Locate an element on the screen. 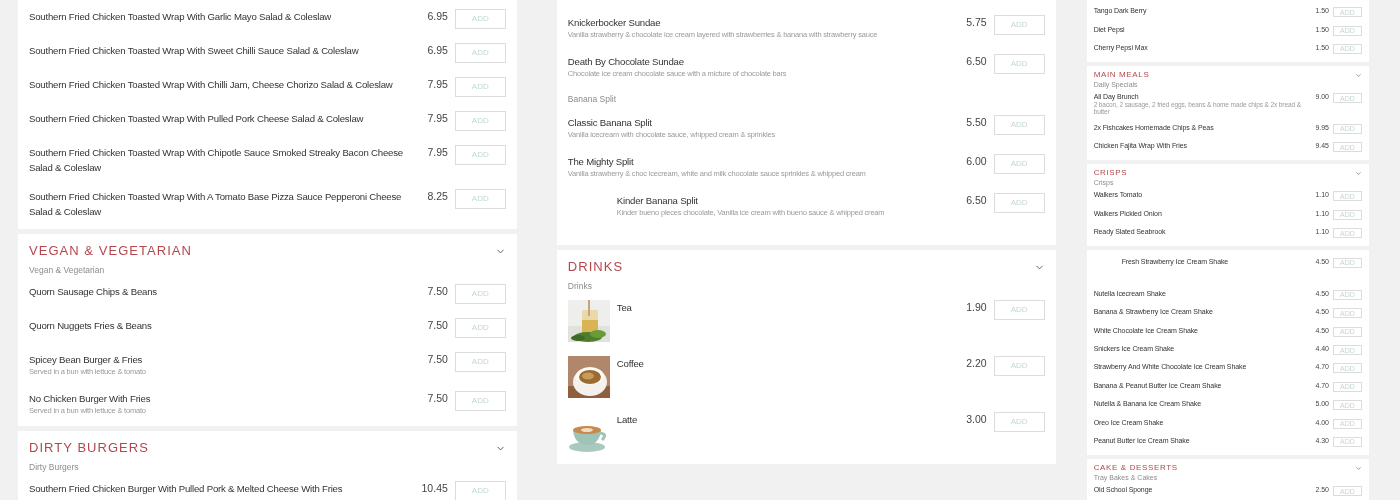 Image resolution: width=1400 pixels, height=500 pixels. item-name: Southern Fried Chicken Toasted Wrap With A Tomato Base Pizza Sauce Pepperoni Cheese Salad & Coleslaw is located at coordinates (216, 204).